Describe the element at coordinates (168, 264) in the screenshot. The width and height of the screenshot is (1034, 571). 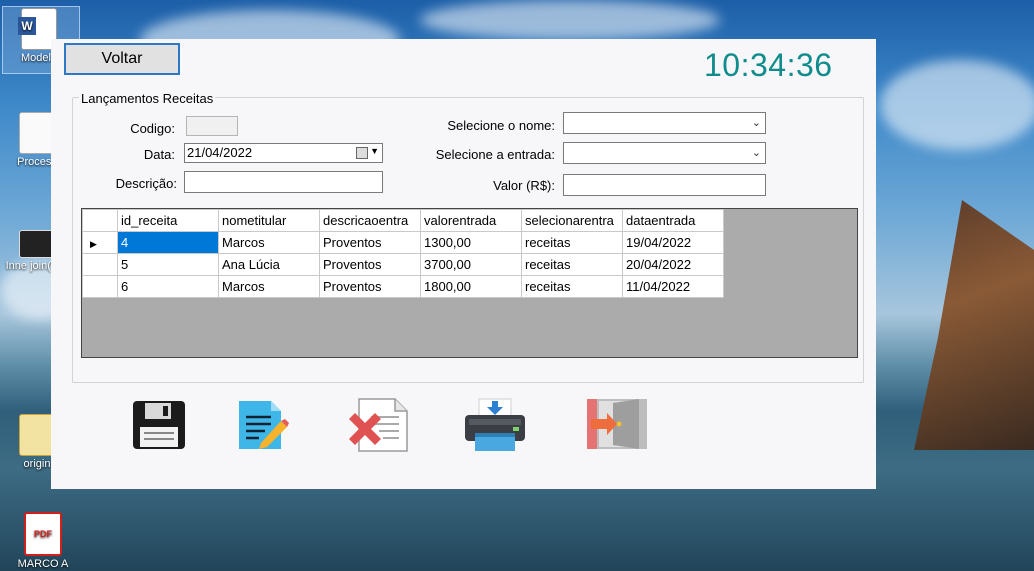
I see `table-cell: 5` at that location.